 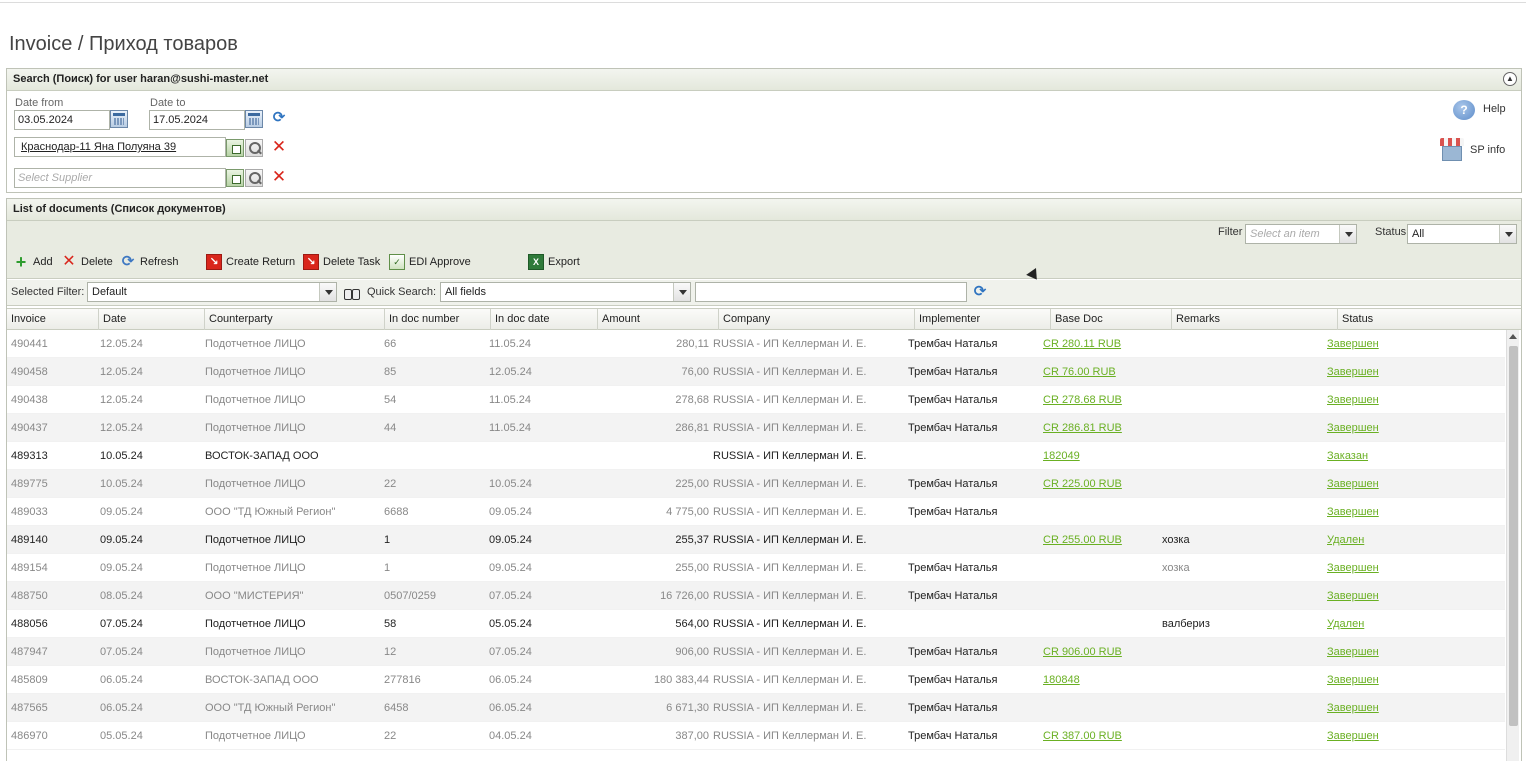 What do you see at coordinates (1082, 652) in the screenshot?
I see `cell-base-doc-link: CR 906.00 RUB` at bounding box center [1082, 652].